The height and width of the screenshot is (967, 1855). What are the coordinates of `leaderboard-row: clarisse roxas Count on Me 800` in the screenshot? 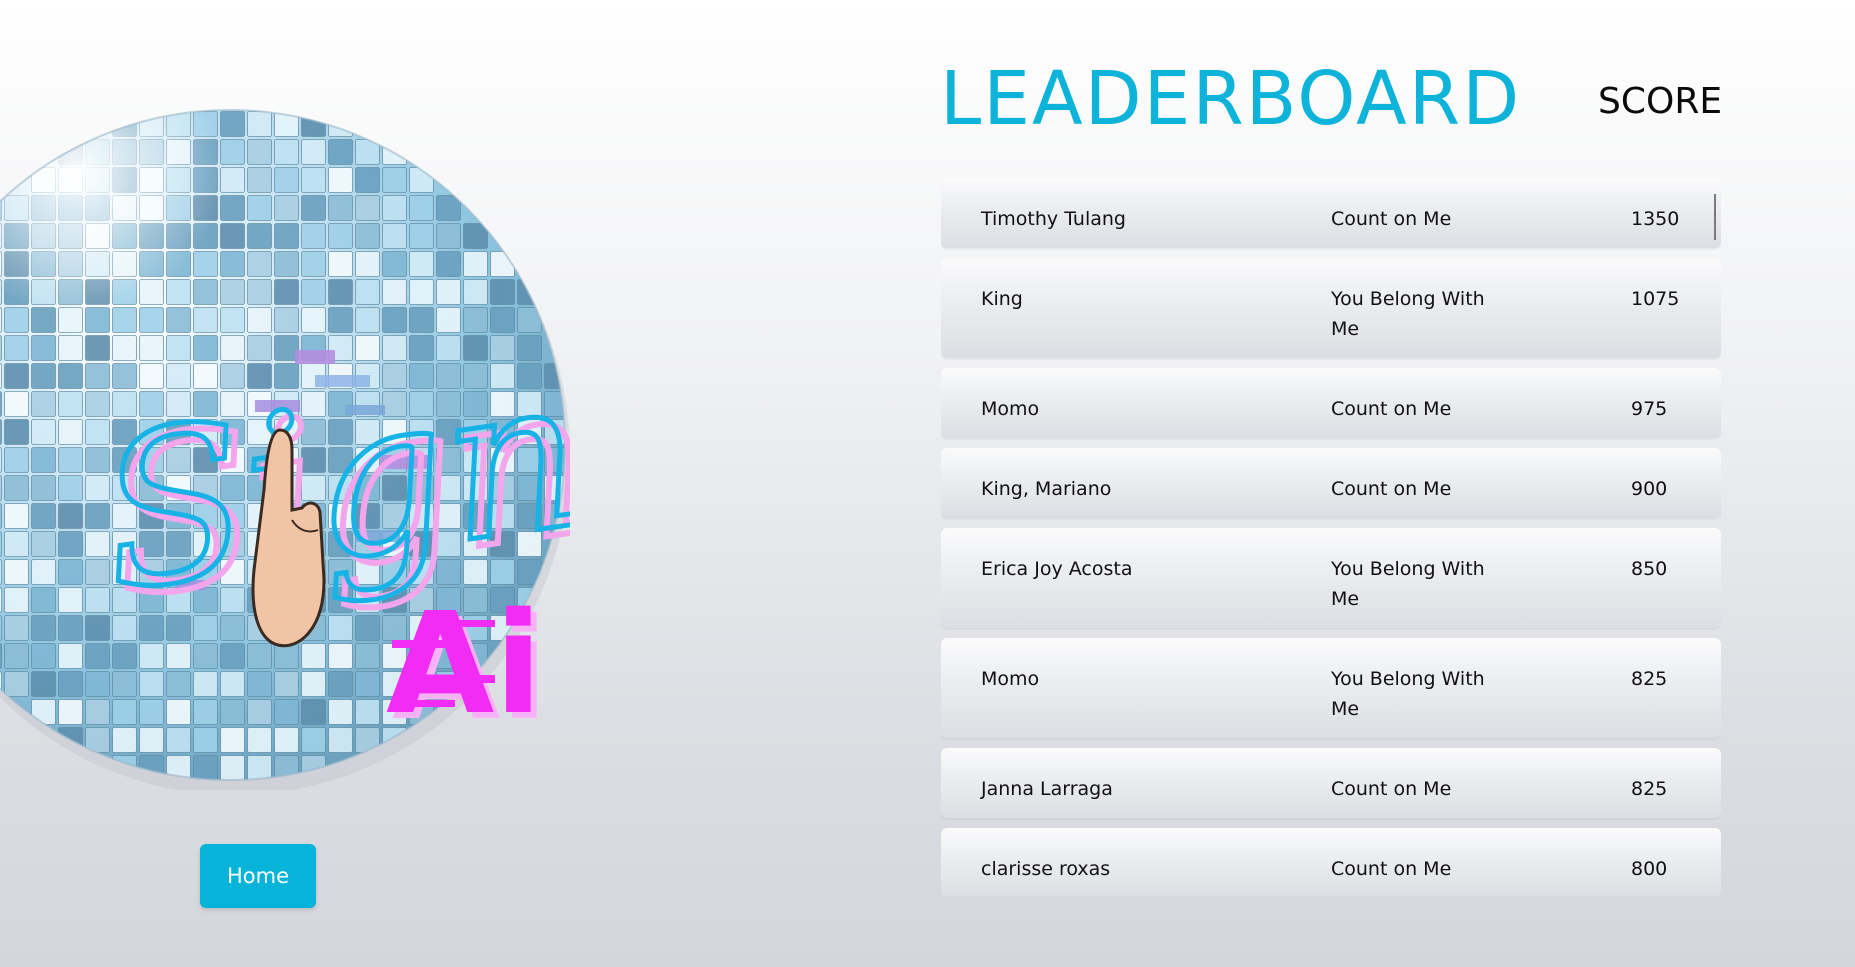 It's located at (1331, 862).